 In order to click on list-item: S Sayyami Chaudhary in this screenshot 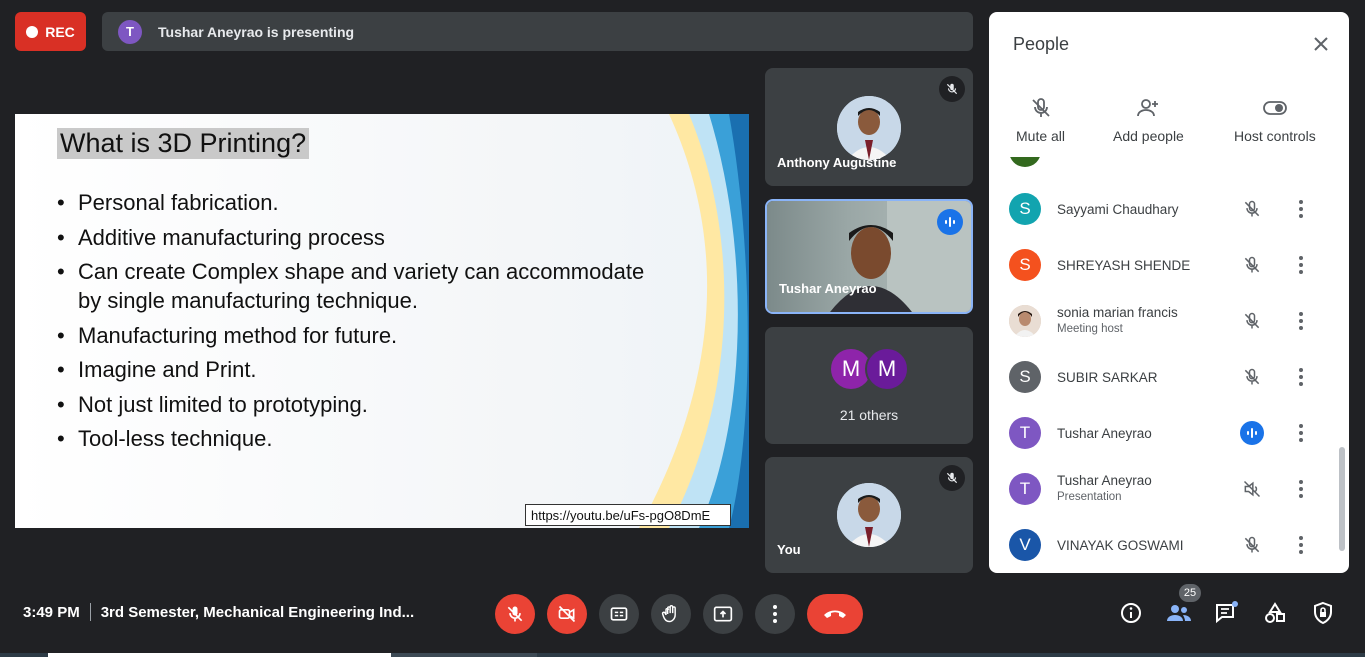, I will do `click(1164, 209)`.